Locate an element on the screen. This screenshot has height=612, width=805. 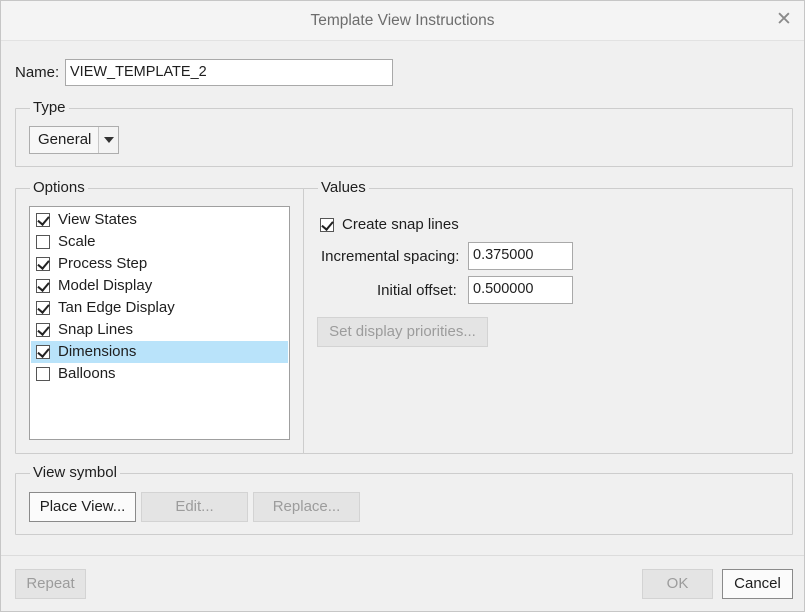
option-label: Dimensions is located at coordinates (97, 351).